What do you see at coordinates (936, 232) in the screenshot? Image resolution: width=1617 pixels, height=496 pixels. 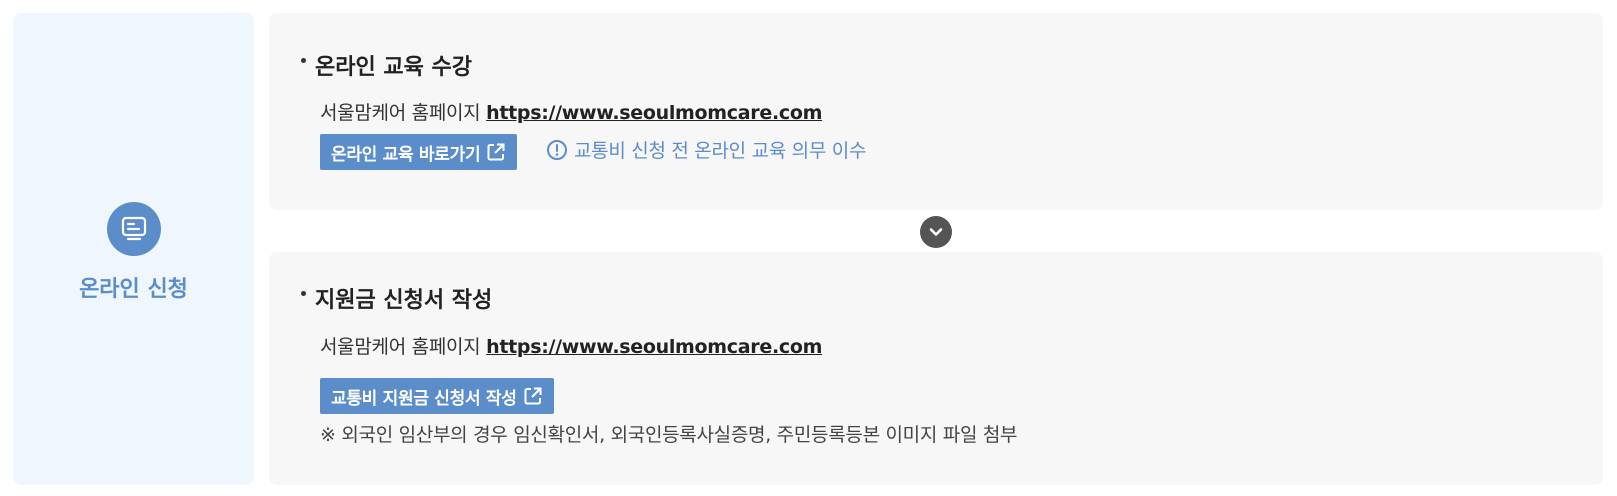 I see `chevron-down-icon` at bounding box center [936, 232].